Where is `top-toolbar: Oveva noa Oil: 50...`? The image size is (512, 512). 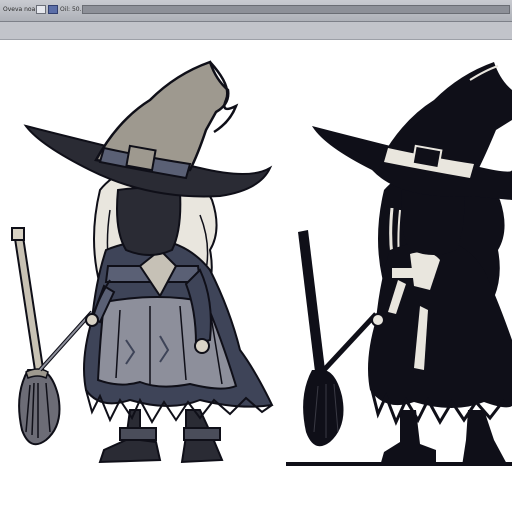 top-toolbar: Oveva noa Oil: 50... is located at coordinates (256, 11).